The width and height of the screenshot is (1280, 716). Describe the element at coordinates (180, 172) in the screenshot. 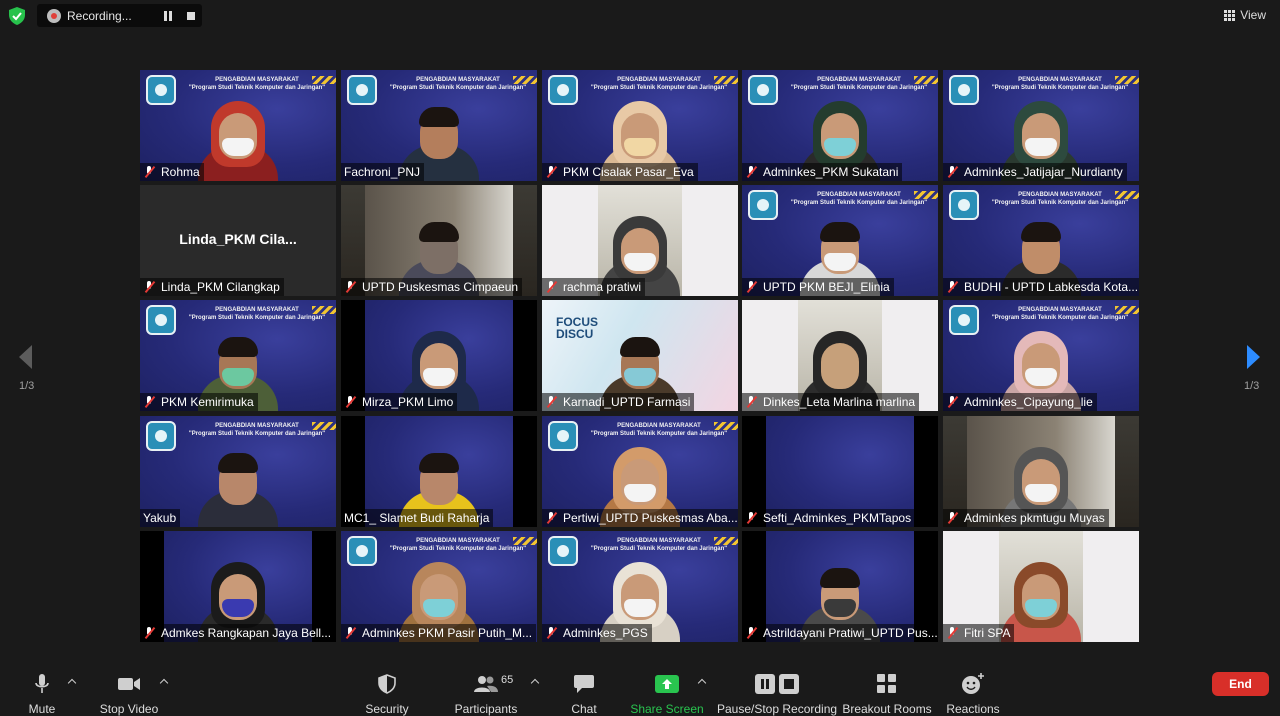

I see `participant-name: Rohma` at that location.